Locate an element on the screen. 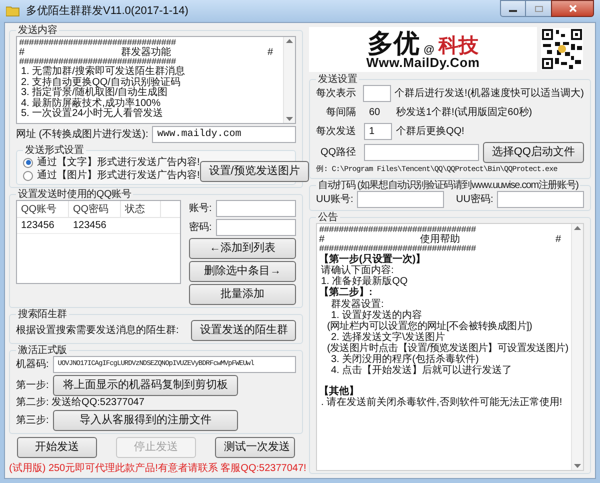 The image size is (600, 483). push-button: 设置/预览发送图片 is located at coordinates (254, 171).